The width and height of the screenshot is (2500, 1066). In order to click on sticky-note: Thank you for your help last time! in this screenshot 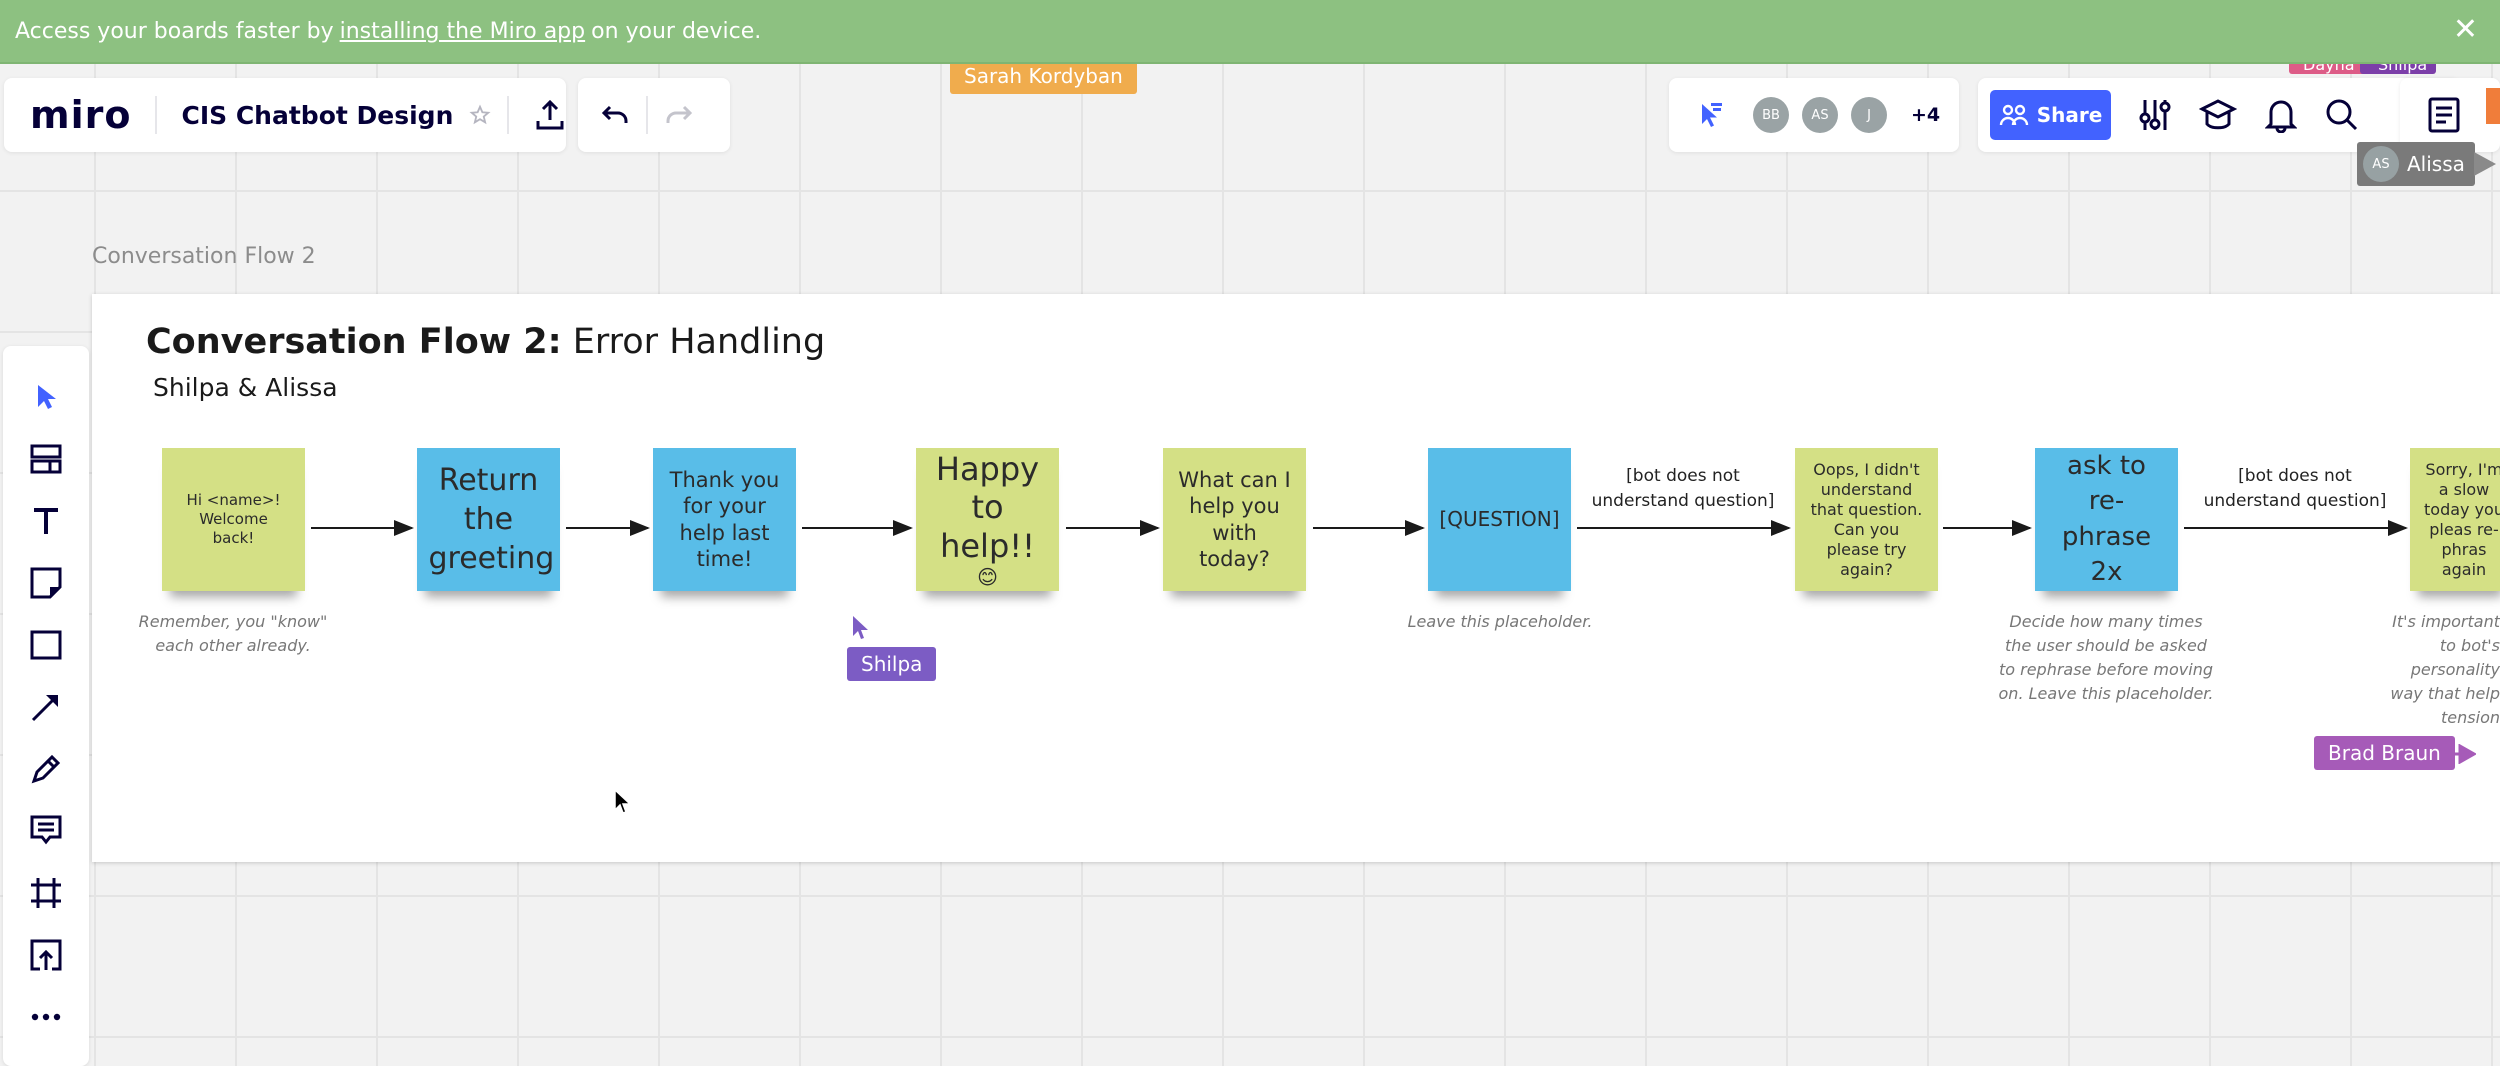, I will do `click(724, 519)`.